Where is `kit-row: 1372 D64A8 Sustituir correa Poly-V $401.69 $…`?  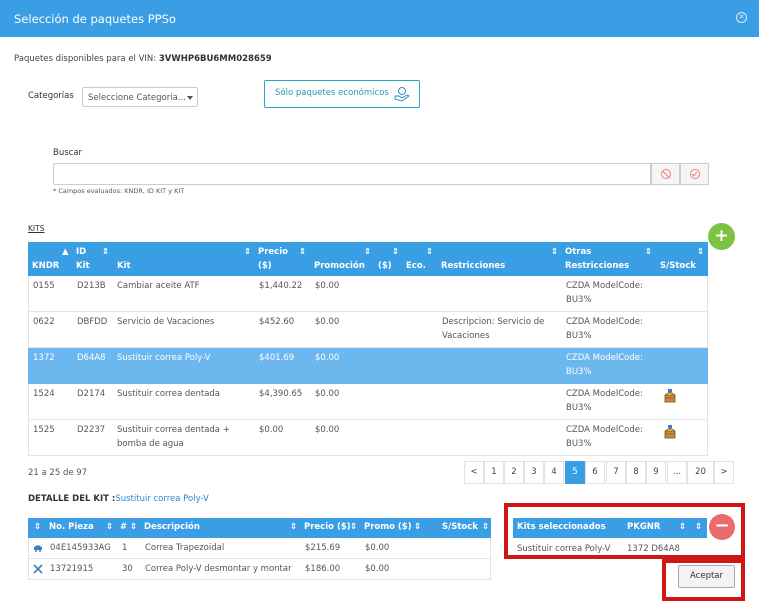 kit-row: 1372 D64A8 Sustituir correa Poly-V $401.69 $… is located at coordinates (368, 366).